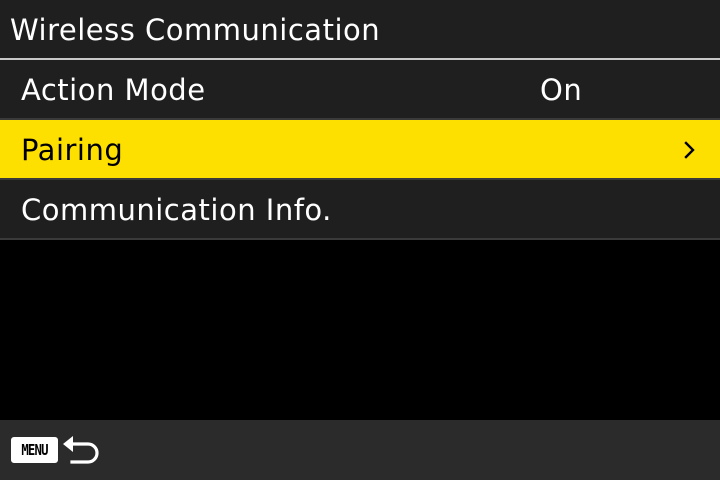 The image size is (720, 480). I want to click on menu-item-label: Communication Info., so click(176, 210).